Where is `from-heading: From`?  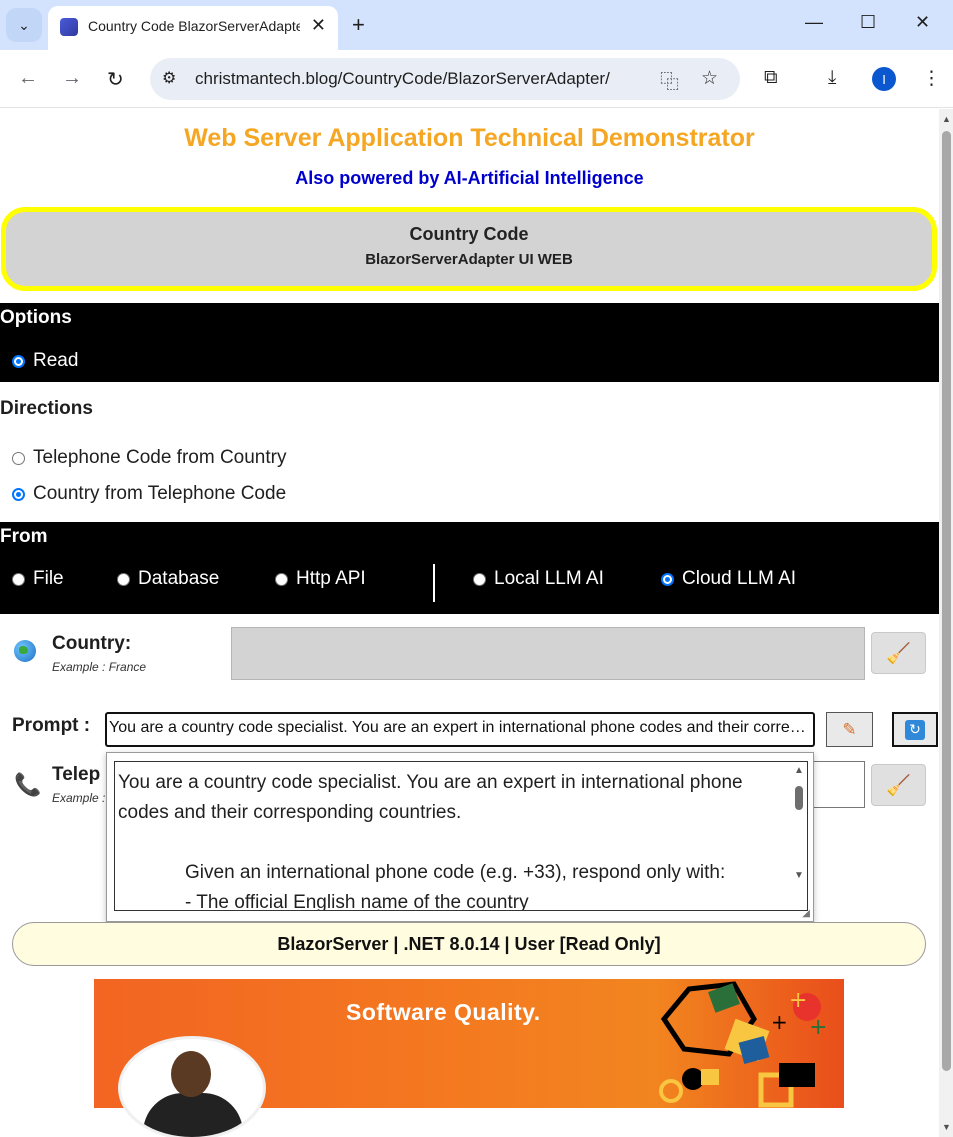 from-heading: From is located at coordinates (24, 536).